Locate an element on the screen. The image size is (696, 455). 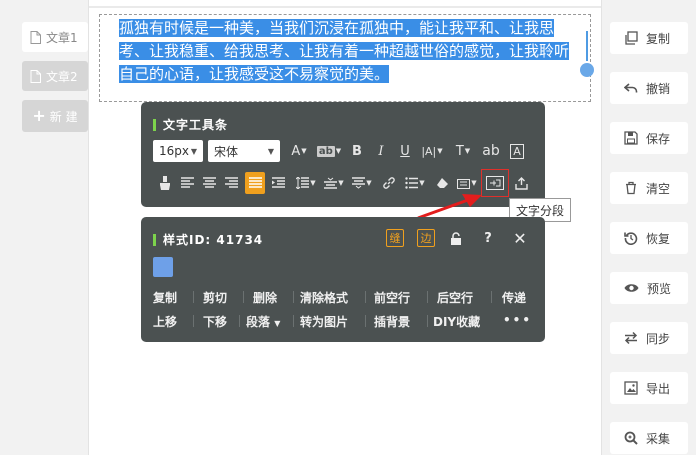
resize-handle-line is located at coordinates (587, 46).